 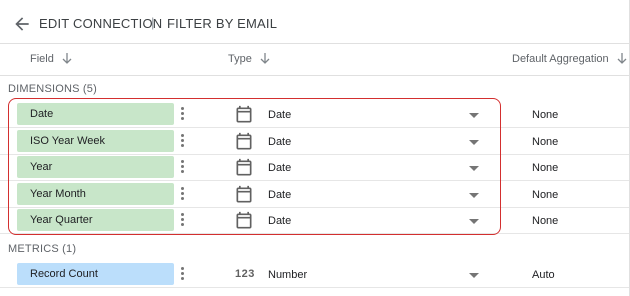 I want to click on field-name-chip: Record Count, so click(x=95, y=274).